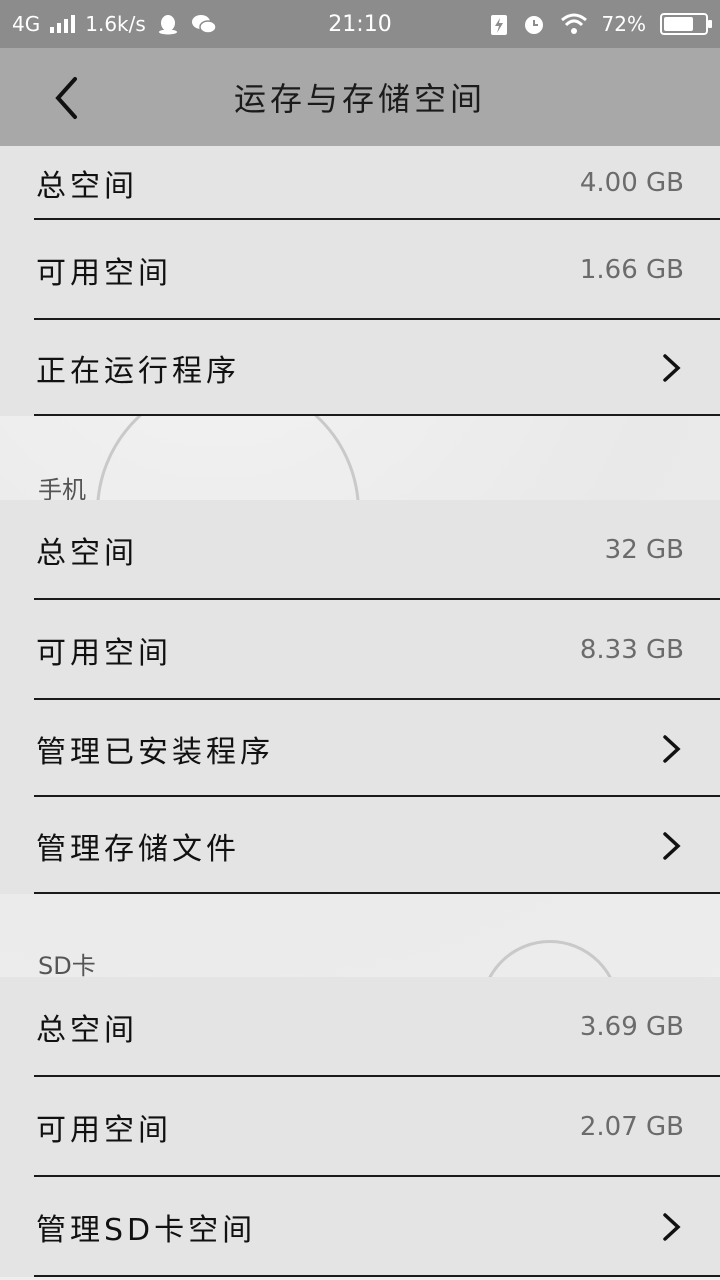  I want to click on battery-icon, so click(686, 24).